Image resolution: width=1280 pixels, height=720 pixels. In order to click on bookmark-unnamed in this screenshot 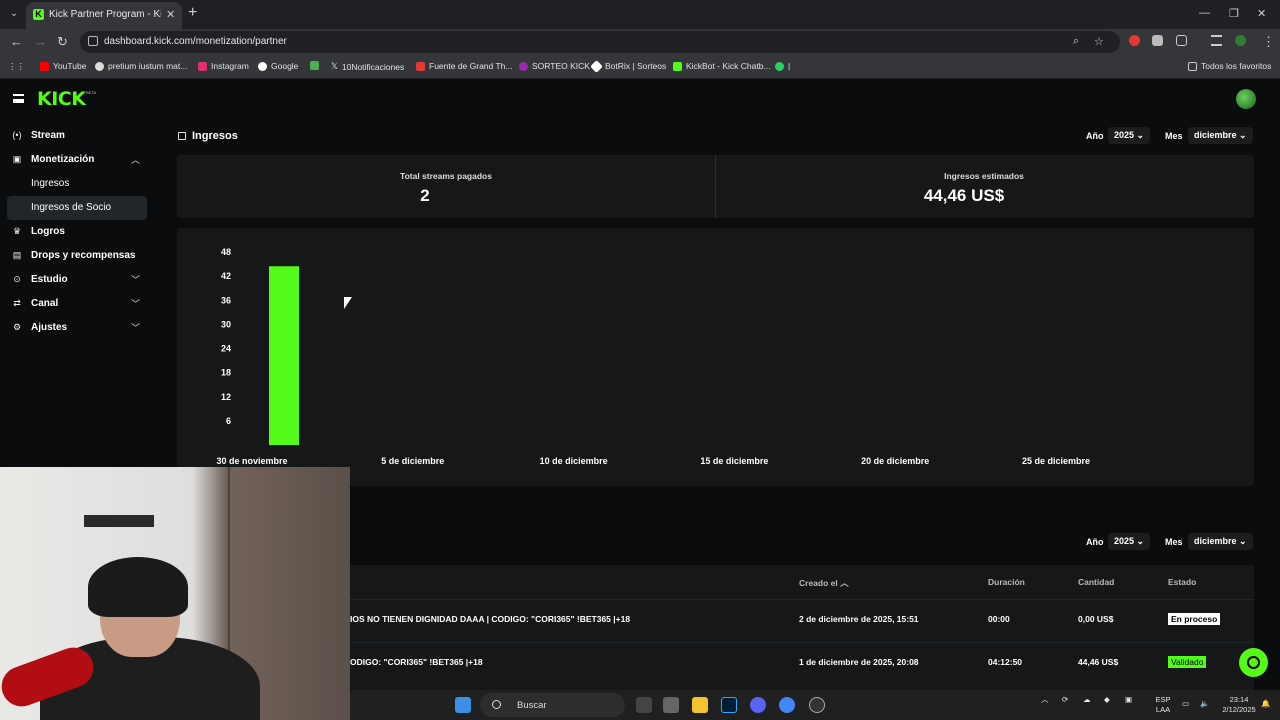, I will do `click(314, 65)`.